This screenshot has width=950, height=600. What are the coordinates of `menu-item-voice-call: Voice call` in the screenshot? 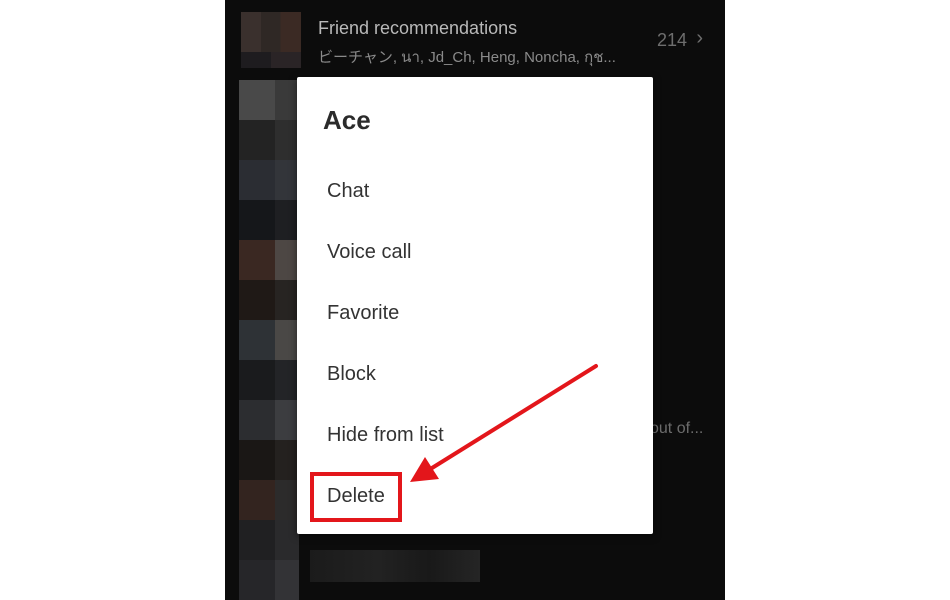 It's located at (369, 252).